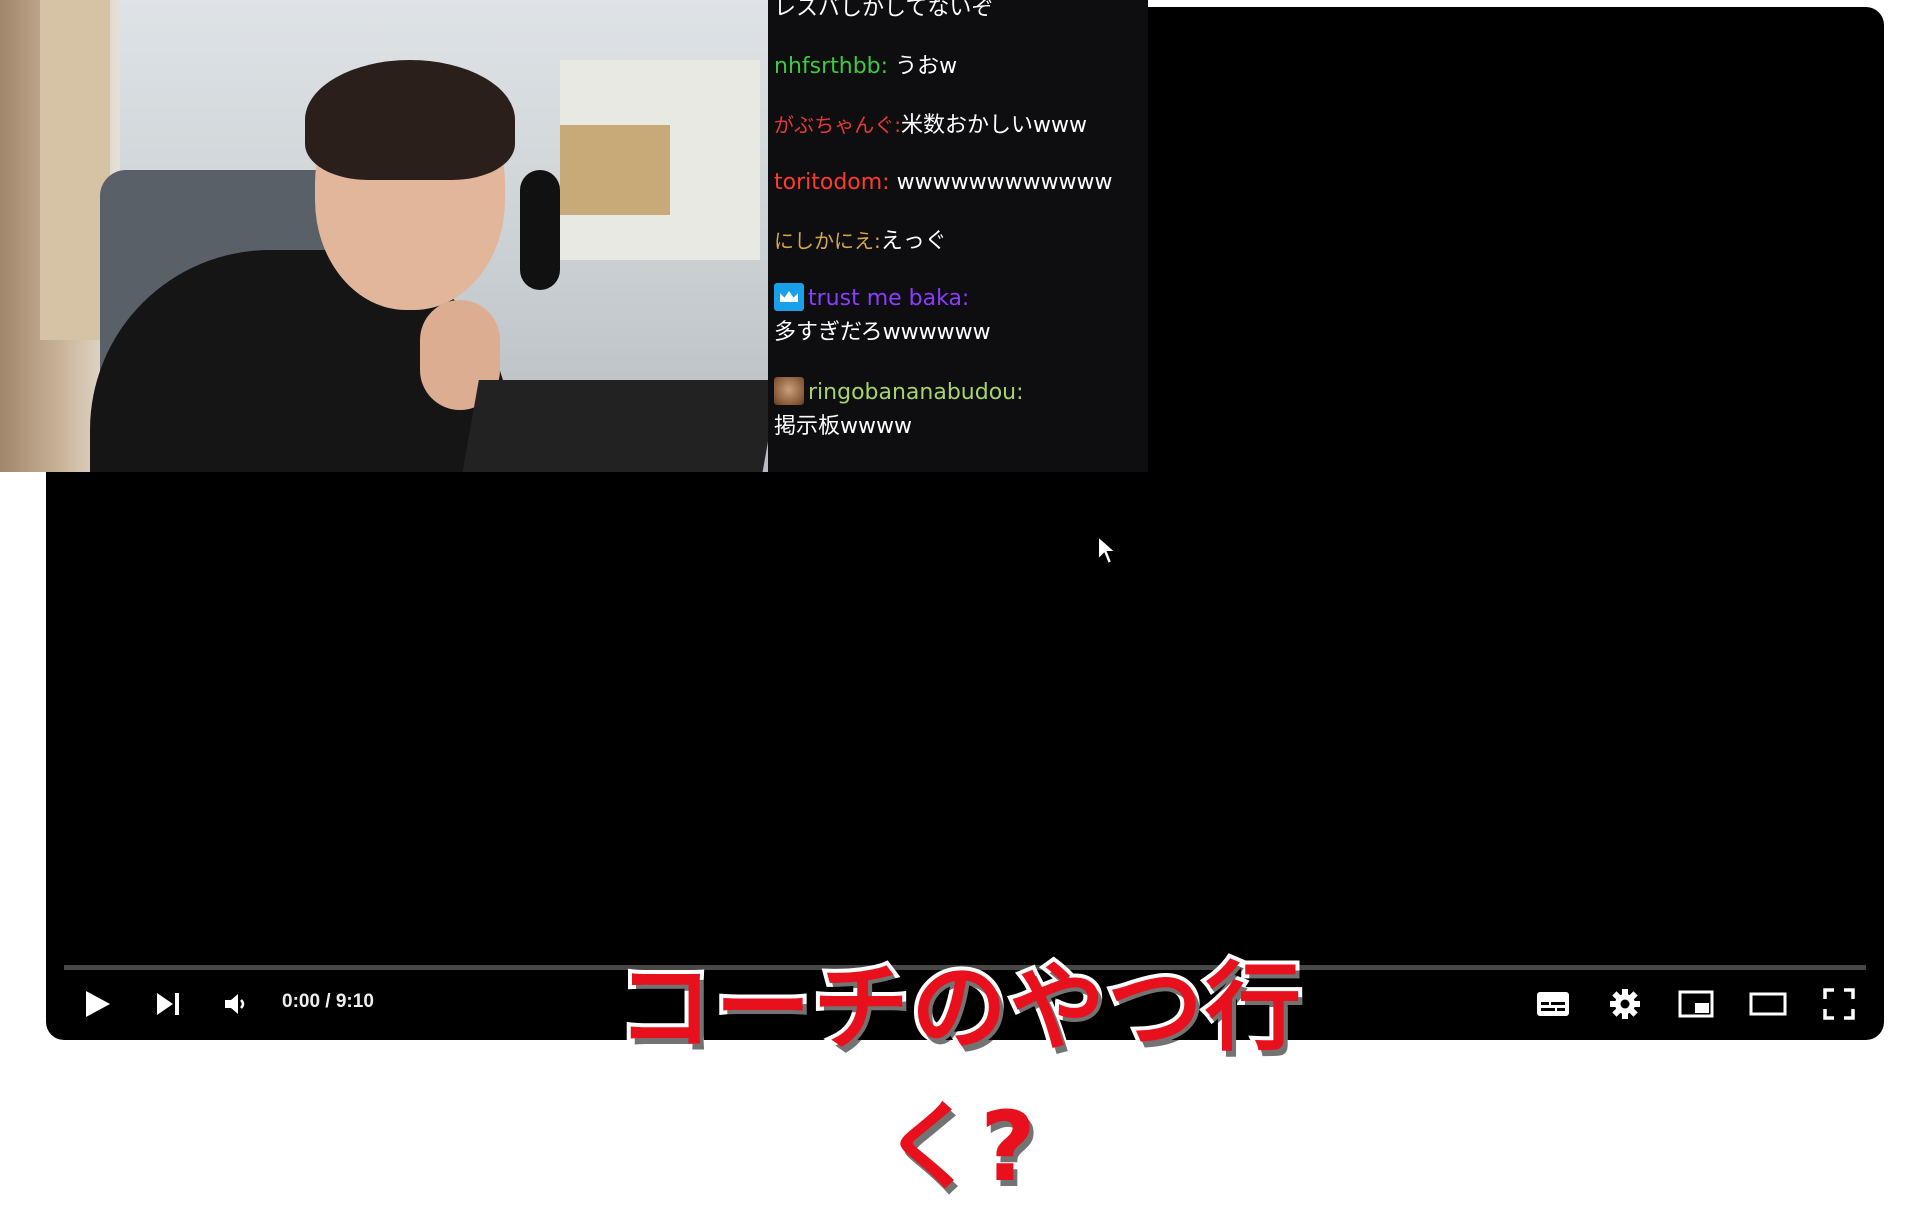 This screenshot has height=1208, width=1920. Describe the element at coordinates (843, 426) in the screenshot. I see `chat-text: 掲示板wwww` at that location.